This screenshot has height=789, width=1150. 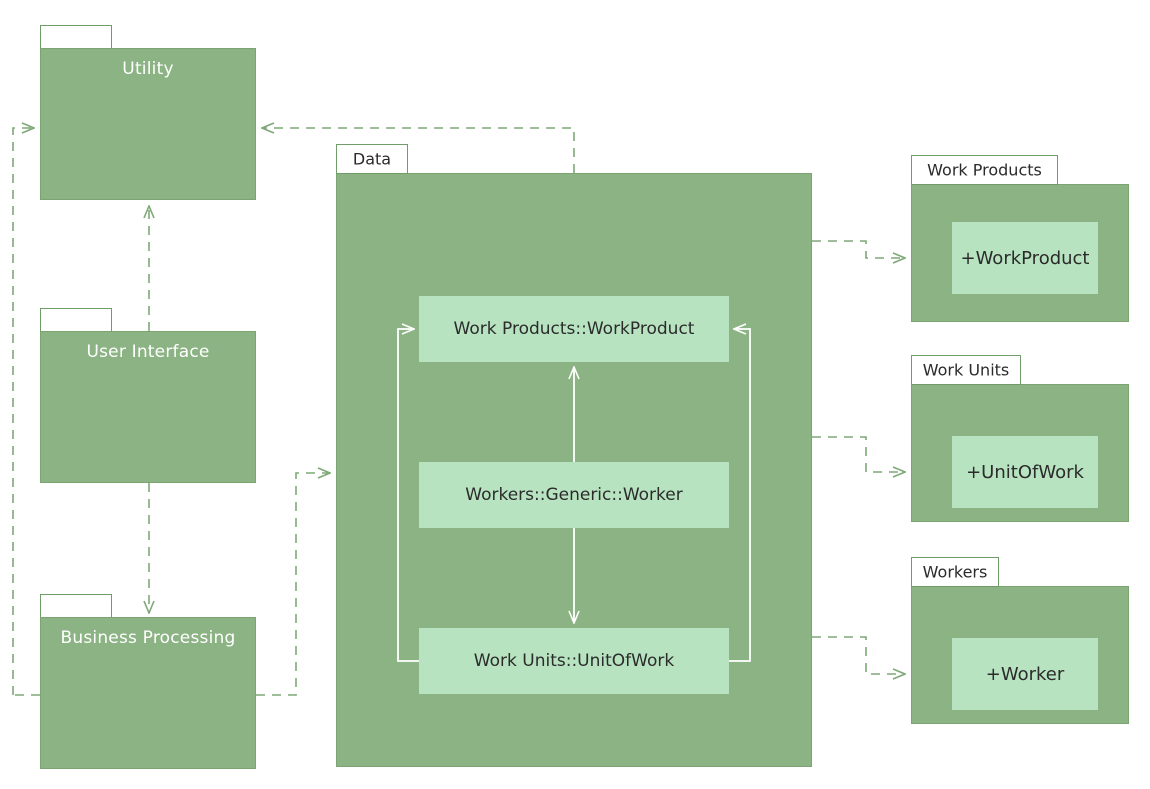 What do you see at coordinates (574, 495) in the screenshot?
I see `internal-relation-edges` at bounding box center [574, 495].